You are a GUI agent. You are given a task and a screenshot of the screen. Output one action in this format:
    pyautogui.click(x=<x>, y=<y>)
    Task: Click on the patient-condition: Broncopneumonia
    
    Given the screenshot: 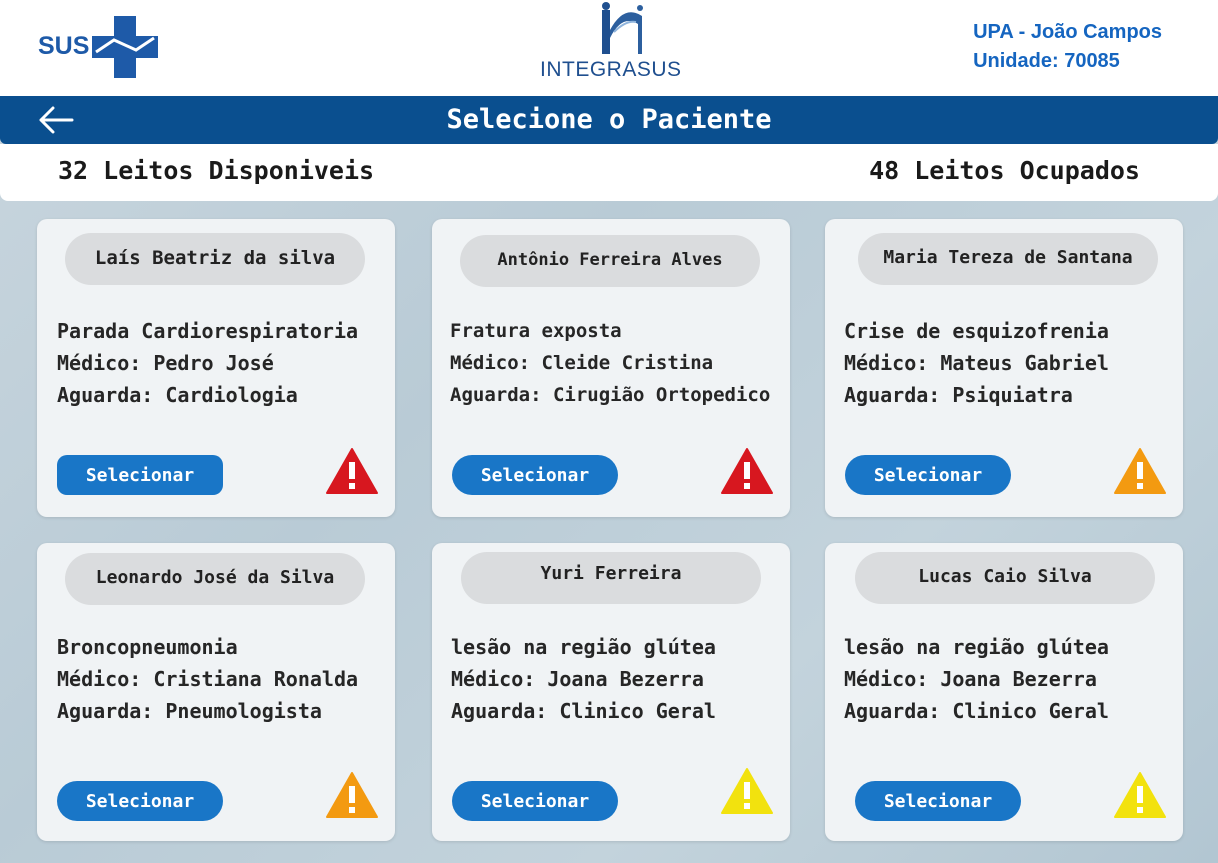 What is the action you would take?
    pyautogui.click(x=147, y=647)
    